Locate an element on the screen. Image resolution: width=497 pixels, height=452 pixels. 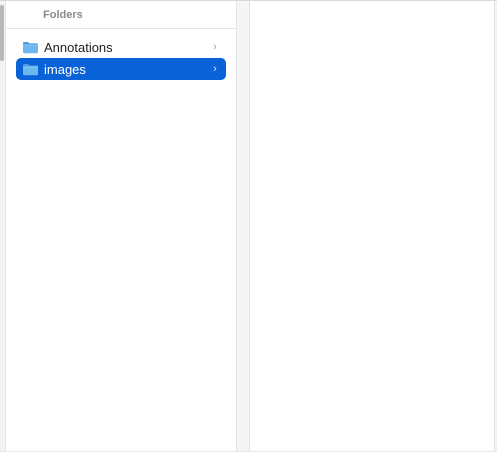
folder-list: Annotations › images › is located at coordinates (121, 54).